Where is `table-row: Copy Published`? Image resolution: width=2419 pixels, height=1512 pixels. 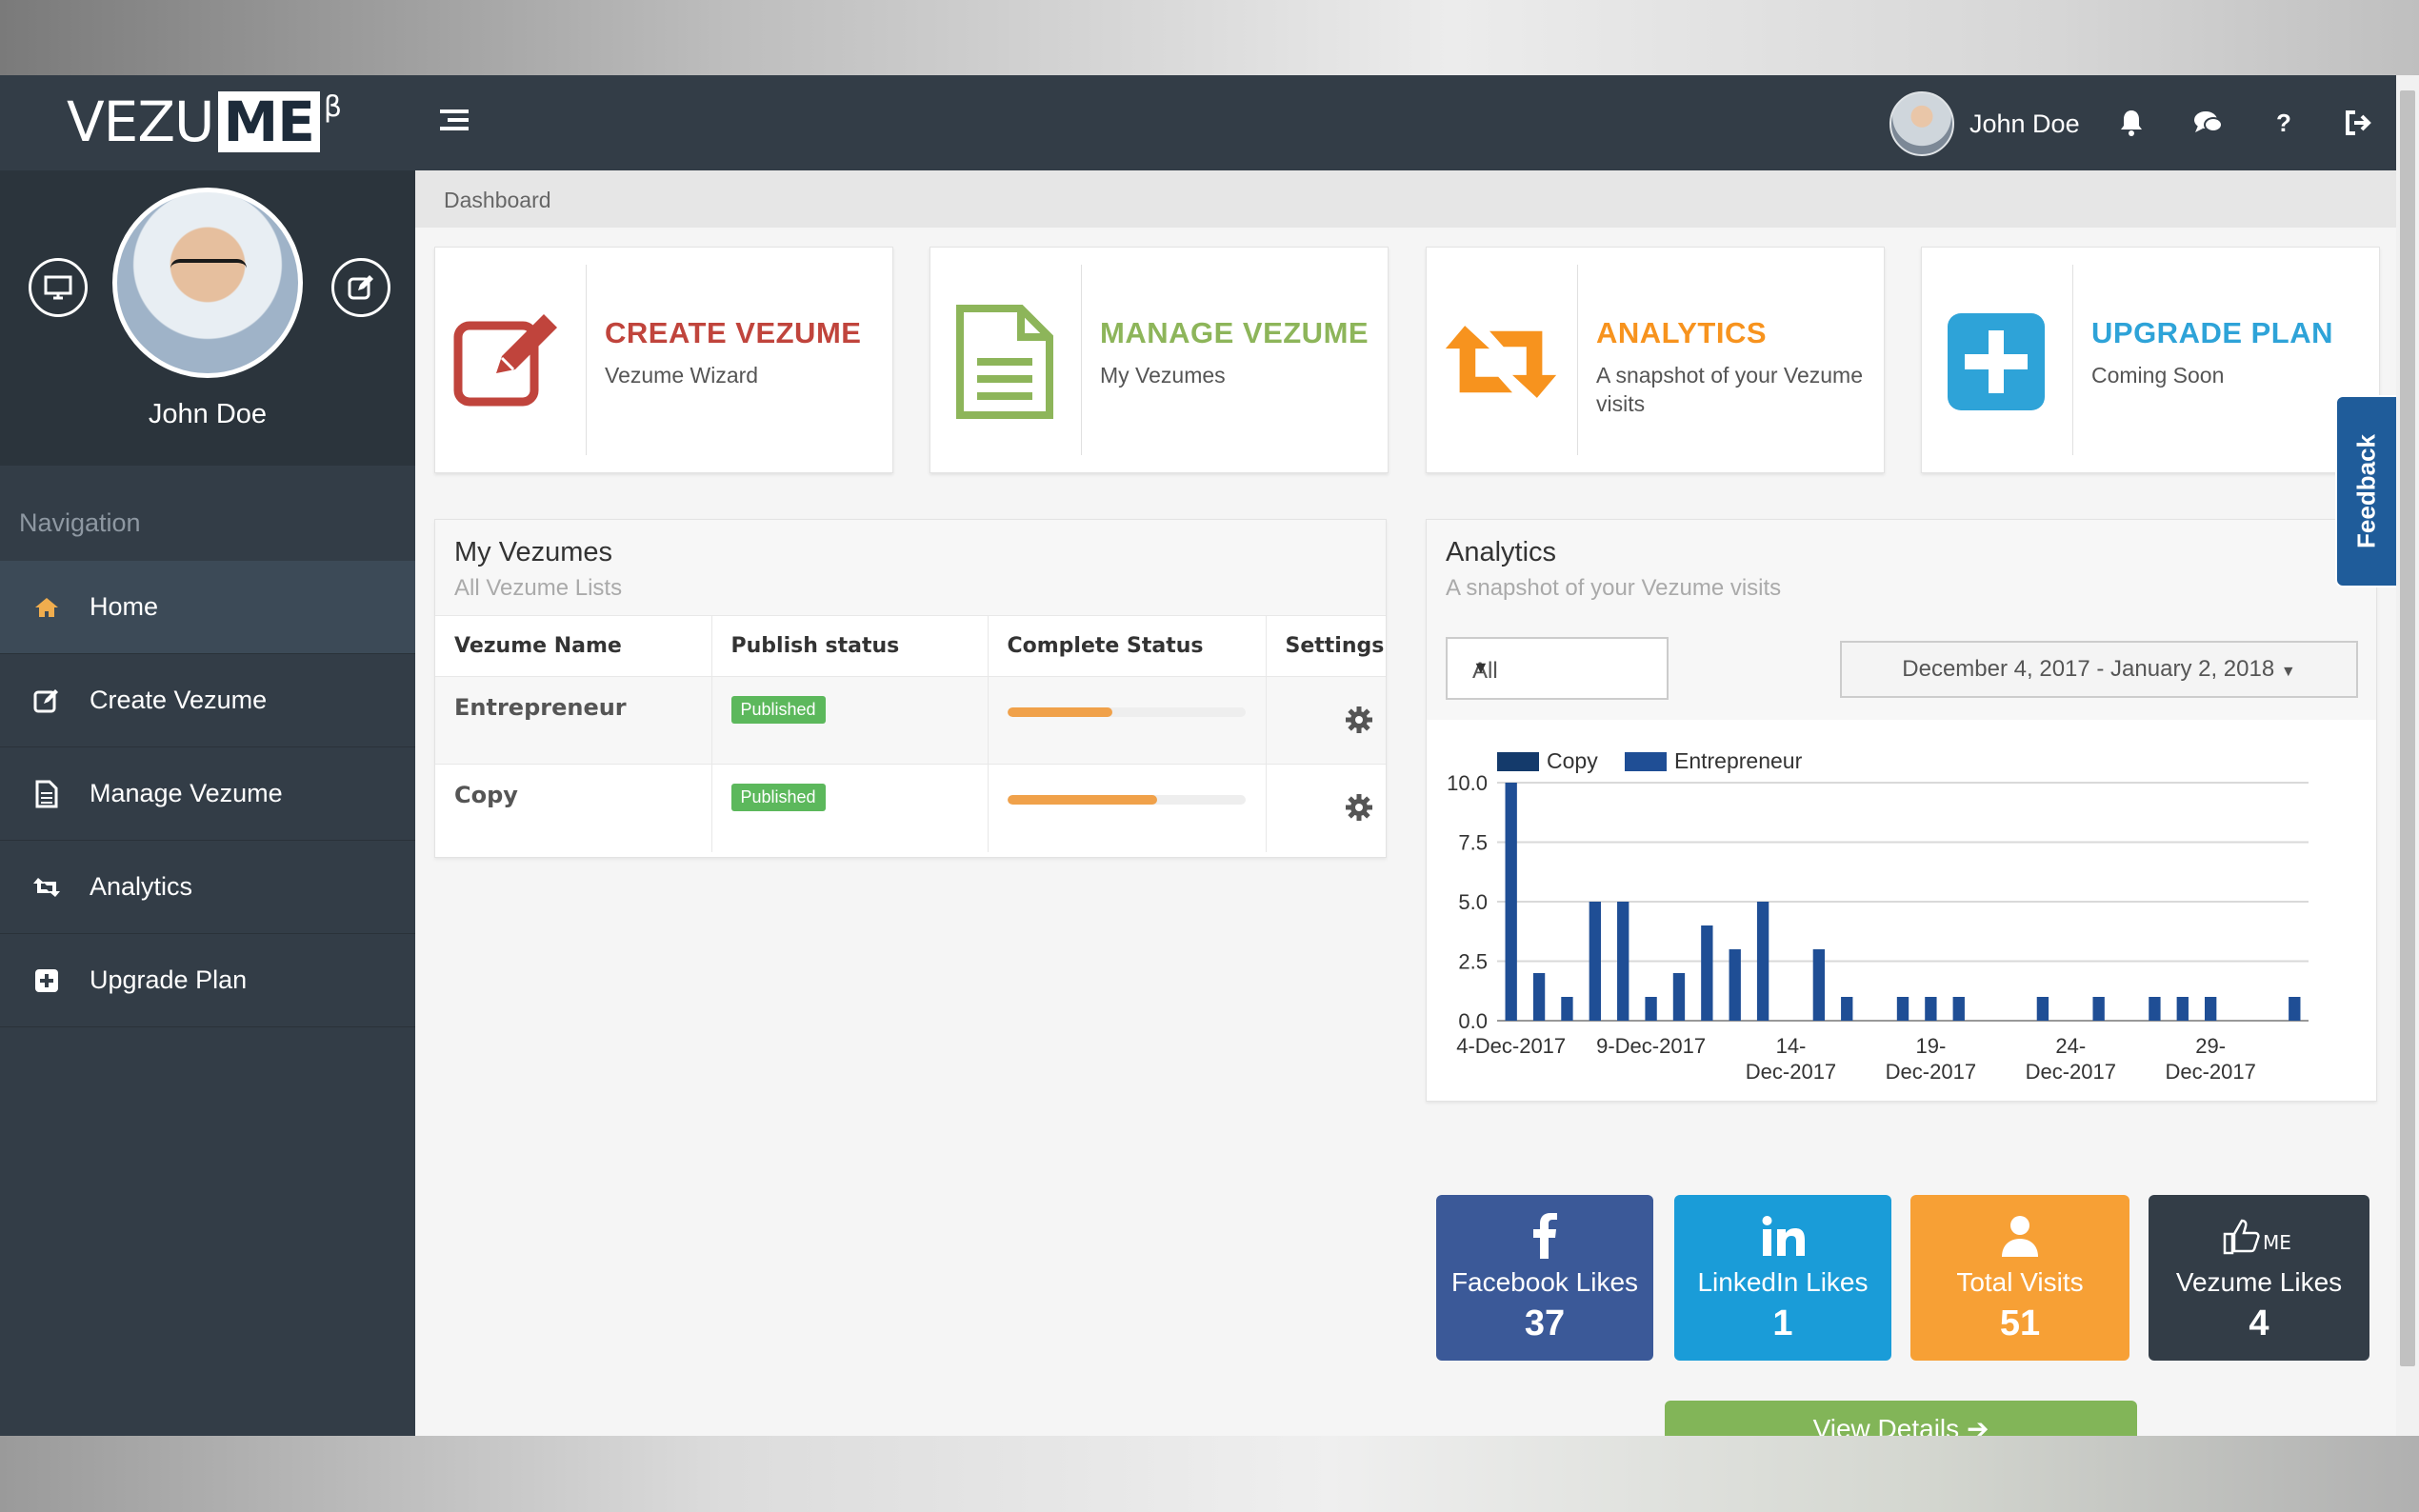
table-row: Copy Published is located at coordinates (910, 808).